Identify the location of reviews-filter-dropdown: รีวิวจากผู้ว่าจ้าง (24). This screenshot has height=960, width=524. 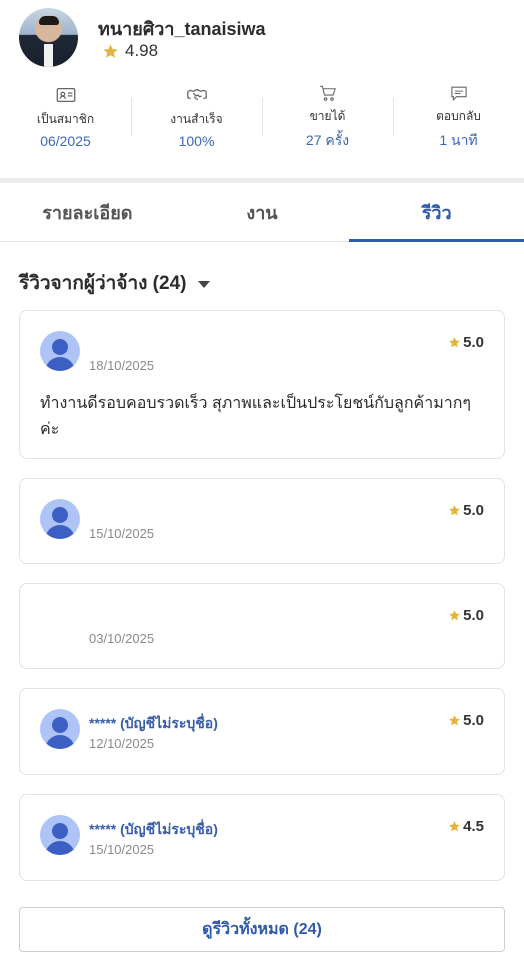
(115, 283).